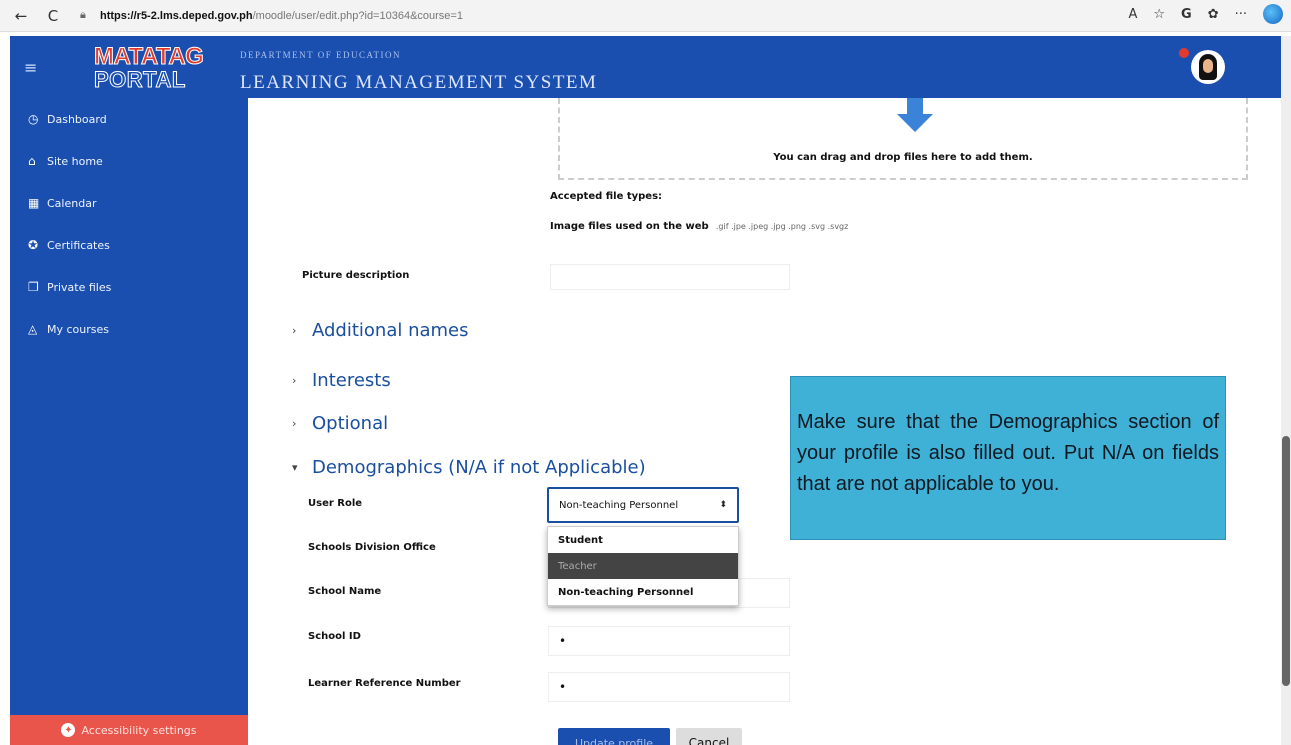 Image resolution: width=1291 pixels, height=745 pixels. What do you see at coordinates (129, 161) in the screenshot?
I see `sidebar-item-site-home: ⌂ Site home` at bounding box center [129, 161].